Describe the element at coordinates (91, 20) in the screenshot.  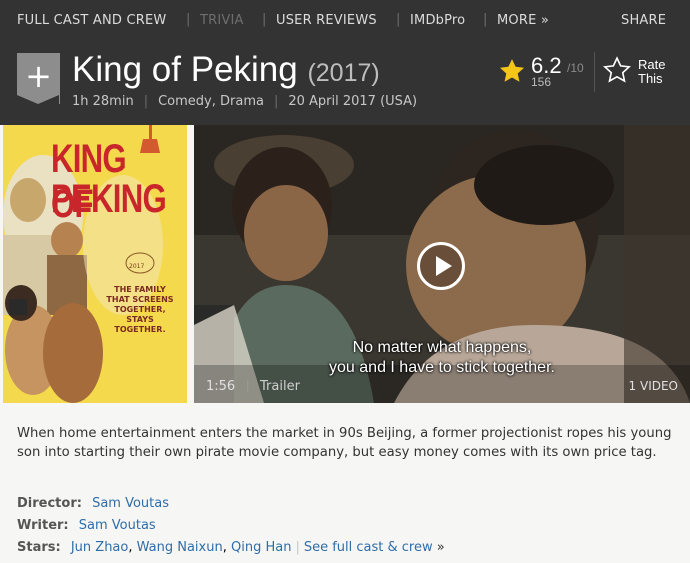
I see `nav-full-cast-and-crew: FULL CAST AND CREW` at that location.